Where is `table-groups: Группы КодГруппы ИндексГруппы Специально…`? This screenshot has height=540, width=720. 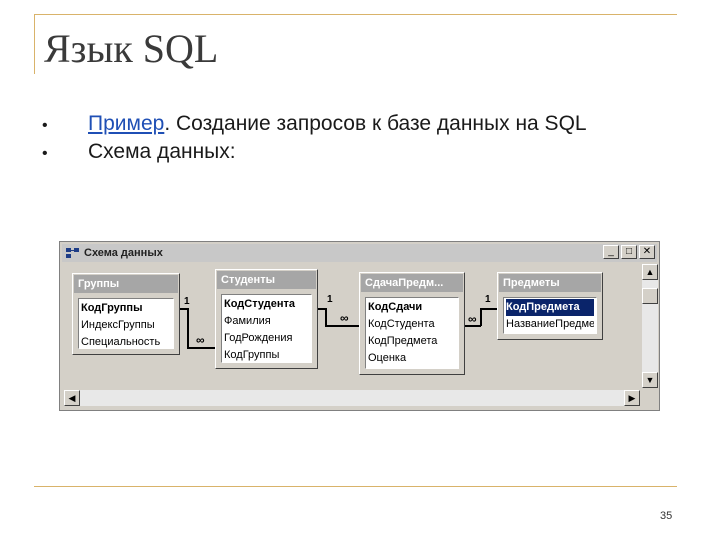
table-groups: Группы КодГруппы ИндексГруппы Специально… is located at coordinates (126, 314).